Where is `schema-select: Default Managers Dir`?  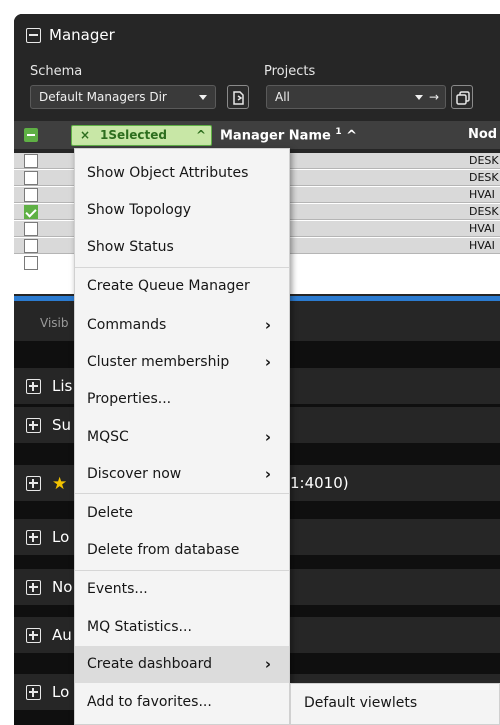 schema-select: Default Managers Dir is located at coordinates (123, 97).